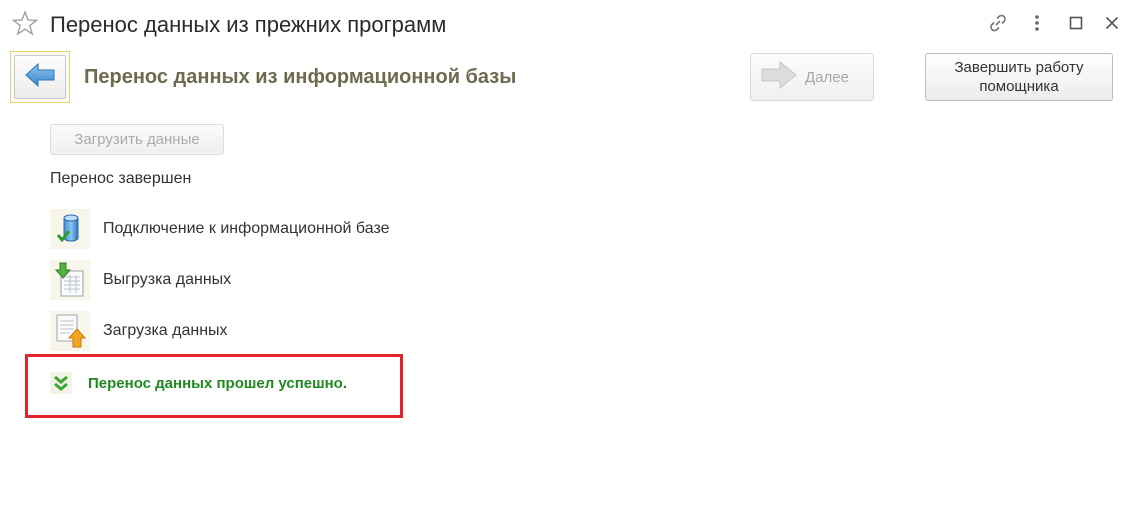 The image size is (1132, 525). I want to click on step-export: Выгрузка данных, so click(250, 280).